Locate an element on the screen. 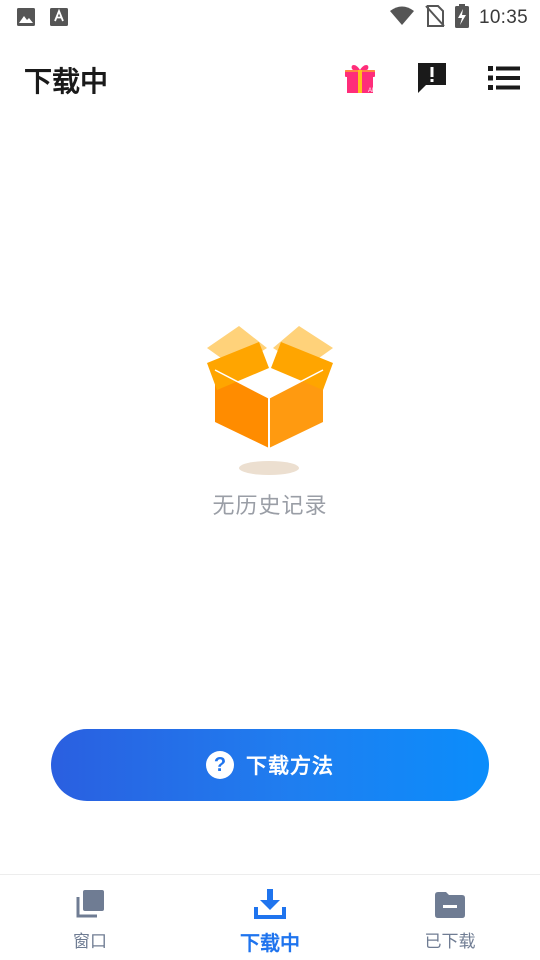  nav-label-downloading: 下载中 is located at coordinates (270, 943).